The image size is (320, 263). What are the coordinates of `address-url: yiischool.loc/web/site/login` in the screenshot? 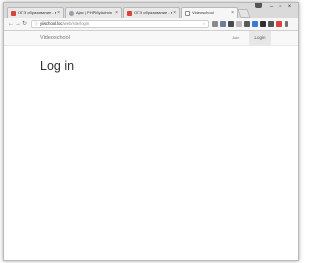 It's located at (64, 24).